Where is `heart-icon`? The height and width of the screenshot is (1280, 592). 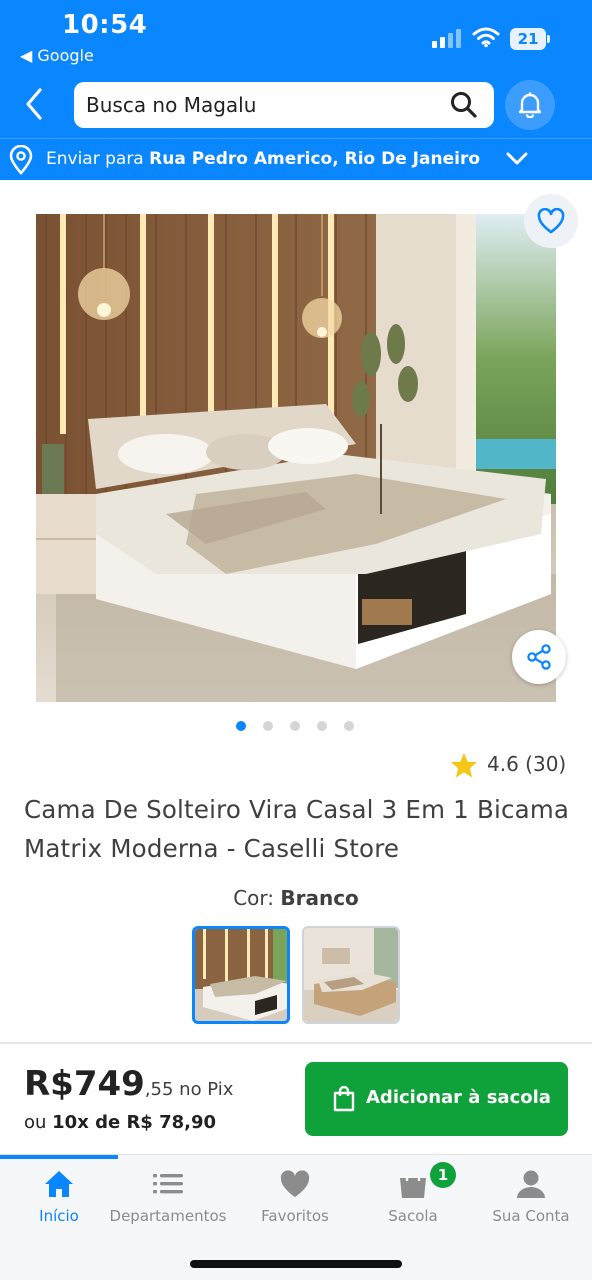
heart-icon is located at coordinates (295, 1183).